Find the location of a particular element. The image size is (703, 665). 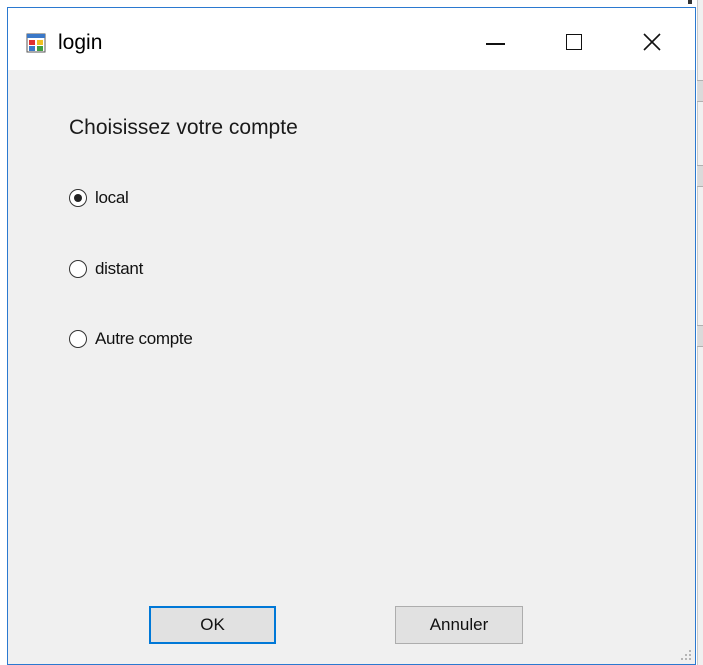

radio-option-distant: distant is located at coordinates (106, 269).